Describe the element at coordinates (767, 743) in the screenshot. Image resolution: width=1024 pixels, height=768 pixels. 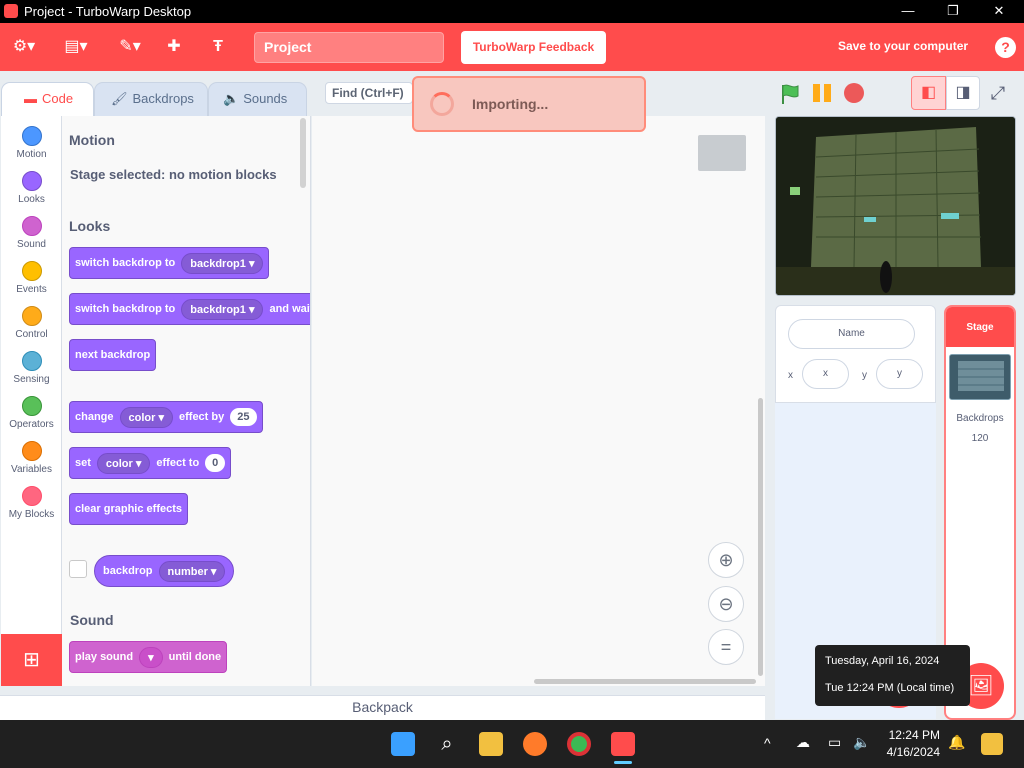
I see `show-hidden-icons-icon: ^` at that location.